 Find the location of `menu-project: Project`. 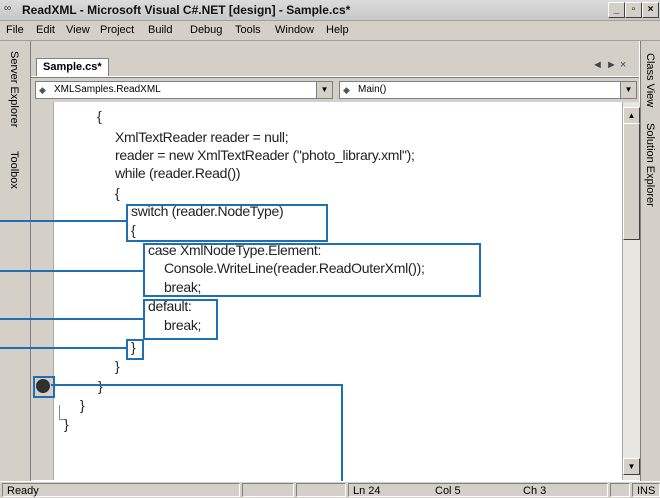

menu-project: Project is located at coordinates (117, 30).